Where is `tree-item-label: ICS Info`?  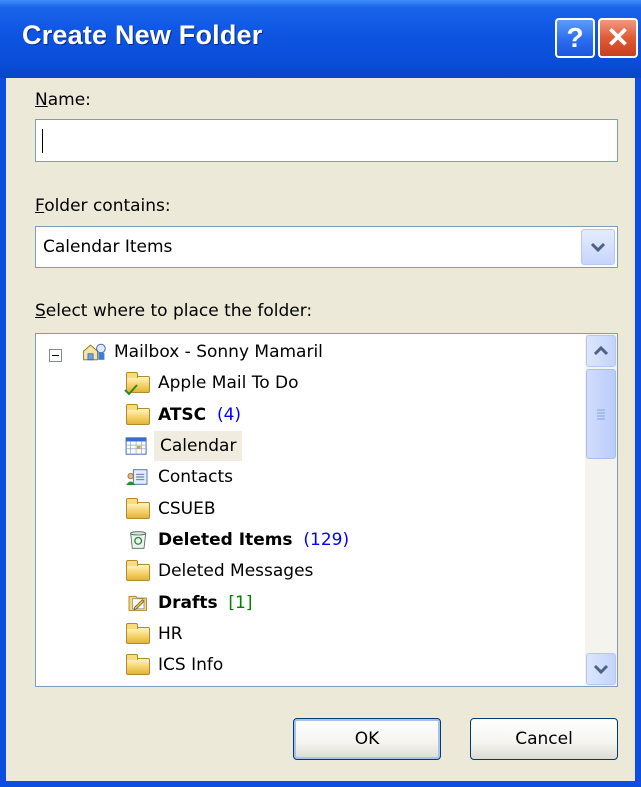 tree-item-label: ICS Info is located at coordinates (191, 665).